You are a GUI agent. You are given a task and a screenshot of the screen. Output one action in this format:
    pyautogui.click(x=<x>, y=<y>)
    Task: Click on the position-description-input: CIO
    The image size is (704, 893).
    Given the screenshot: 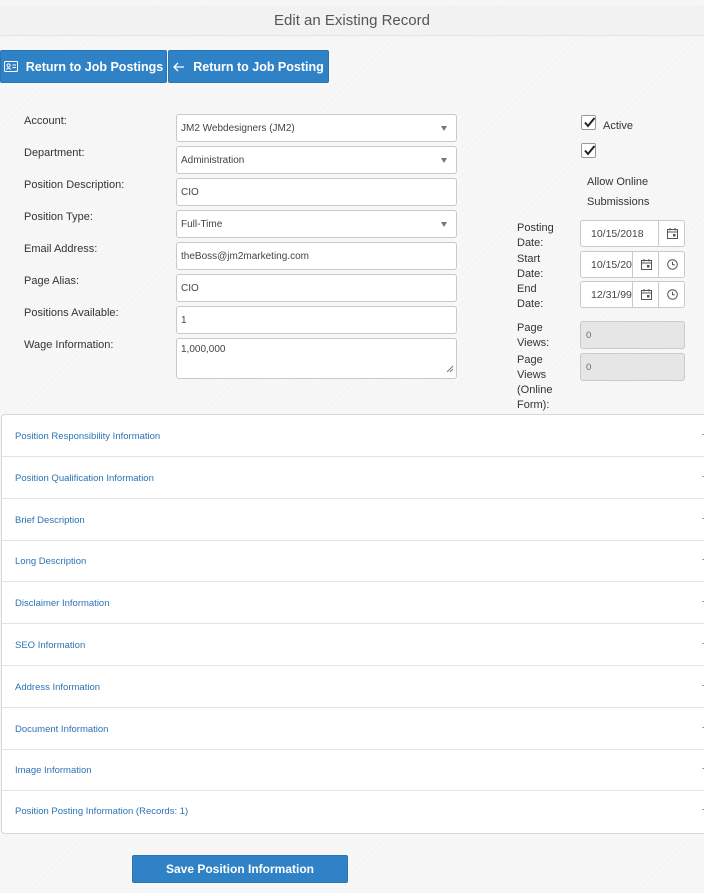 What is the action you would take?
    pyautogui.click(x=316, y=192)
    